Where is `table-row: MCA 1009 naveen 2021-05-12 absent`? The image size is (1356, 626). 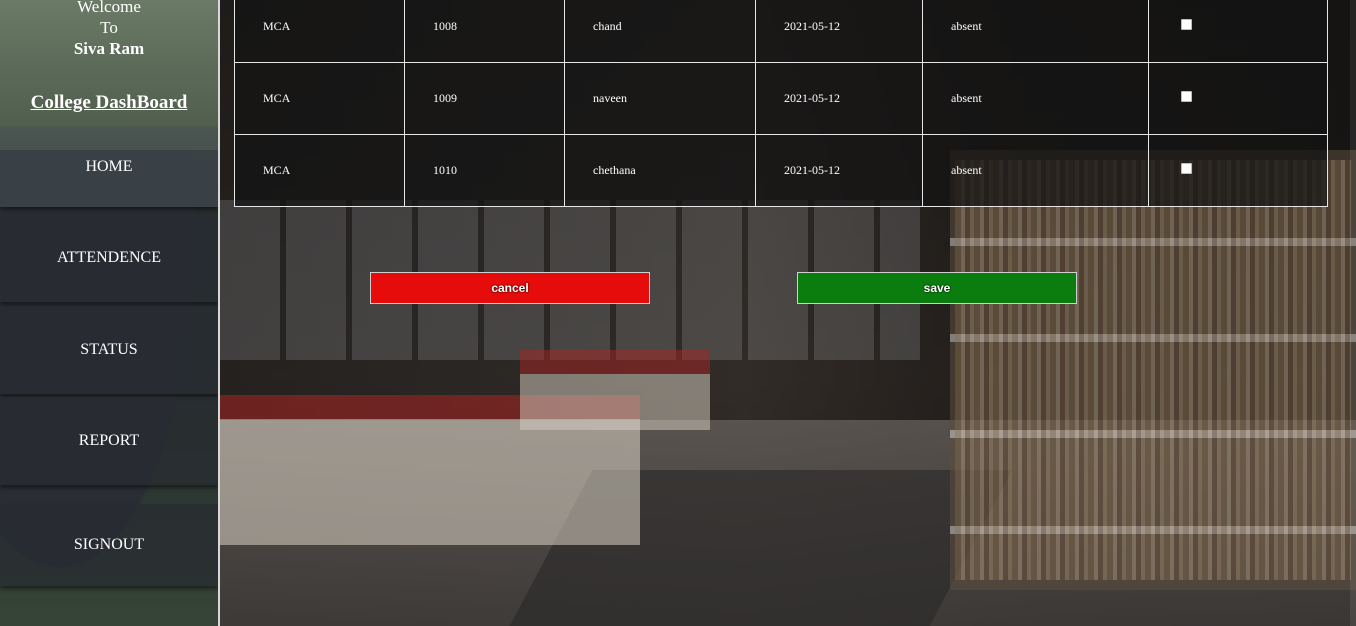 table-row: MCA 1009 naveen 2021-05-12 absent is located at coordinates (781, 98).